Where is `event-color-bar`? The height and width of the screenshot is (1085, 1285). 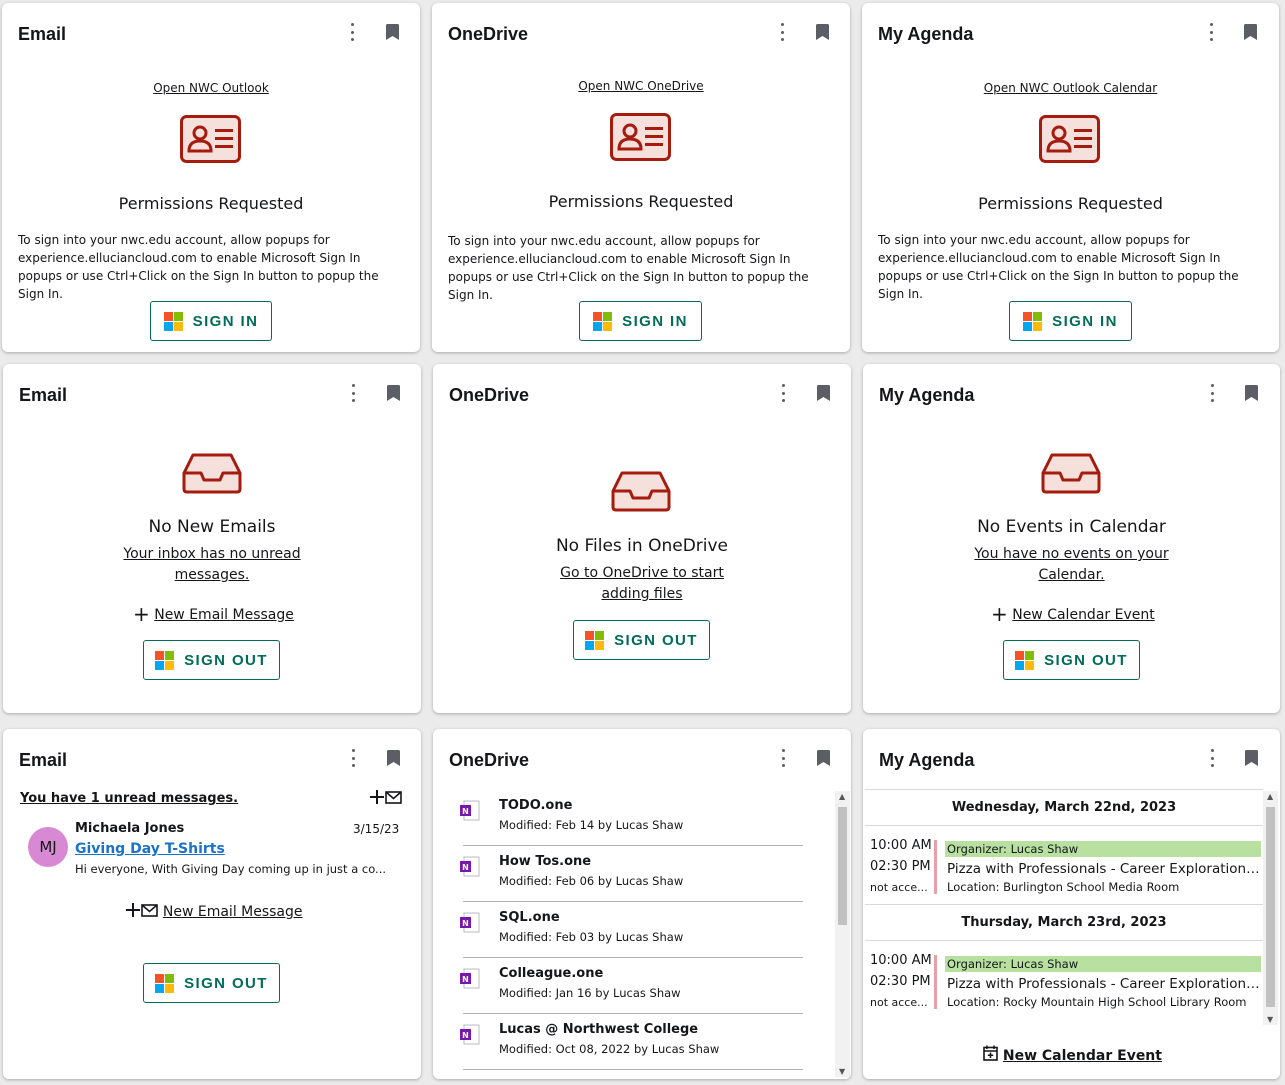 event-color-bar is located at coordinates (935, 982).